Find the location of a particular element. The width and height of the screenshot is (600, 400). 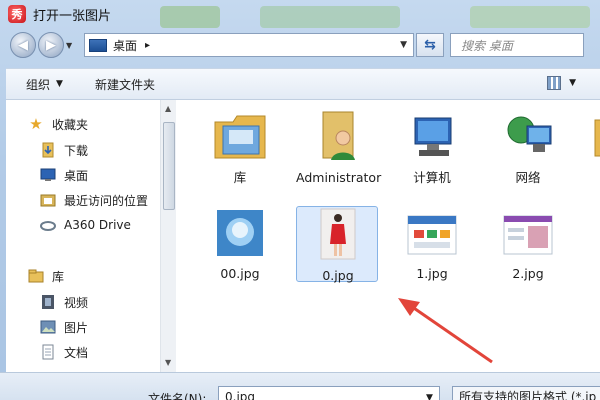

sidebar-item-label: 图片 is located at coordinates (76, 327).